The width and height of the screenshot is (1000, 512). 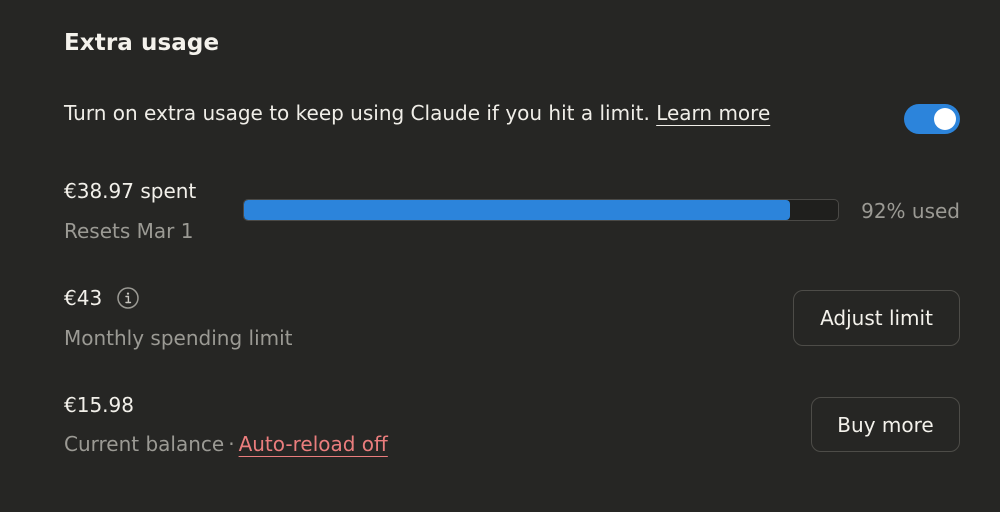 What do you see at coordinates (128, 298) in the screenshot?
I see `info-icon` at bounding box center [128, 298].